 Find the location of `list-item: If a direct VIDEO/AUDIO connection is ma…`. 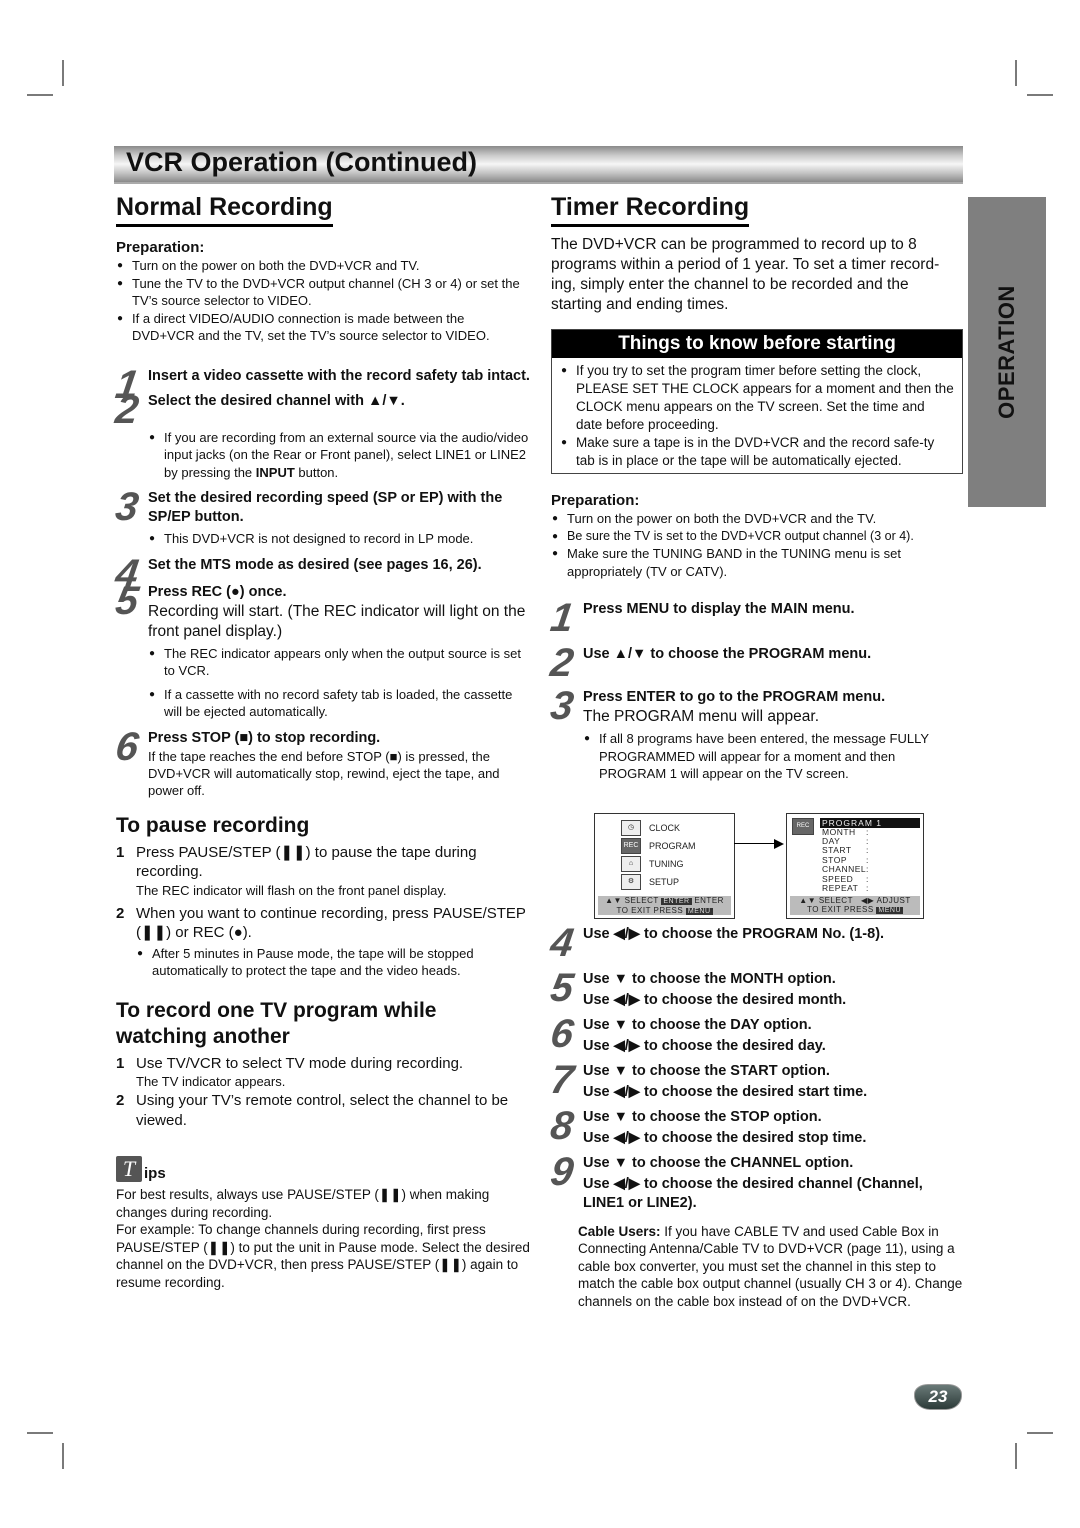

list-item: If a direct VIDEO/AUDIO connection is ma… is located at coordinates (323, 327).